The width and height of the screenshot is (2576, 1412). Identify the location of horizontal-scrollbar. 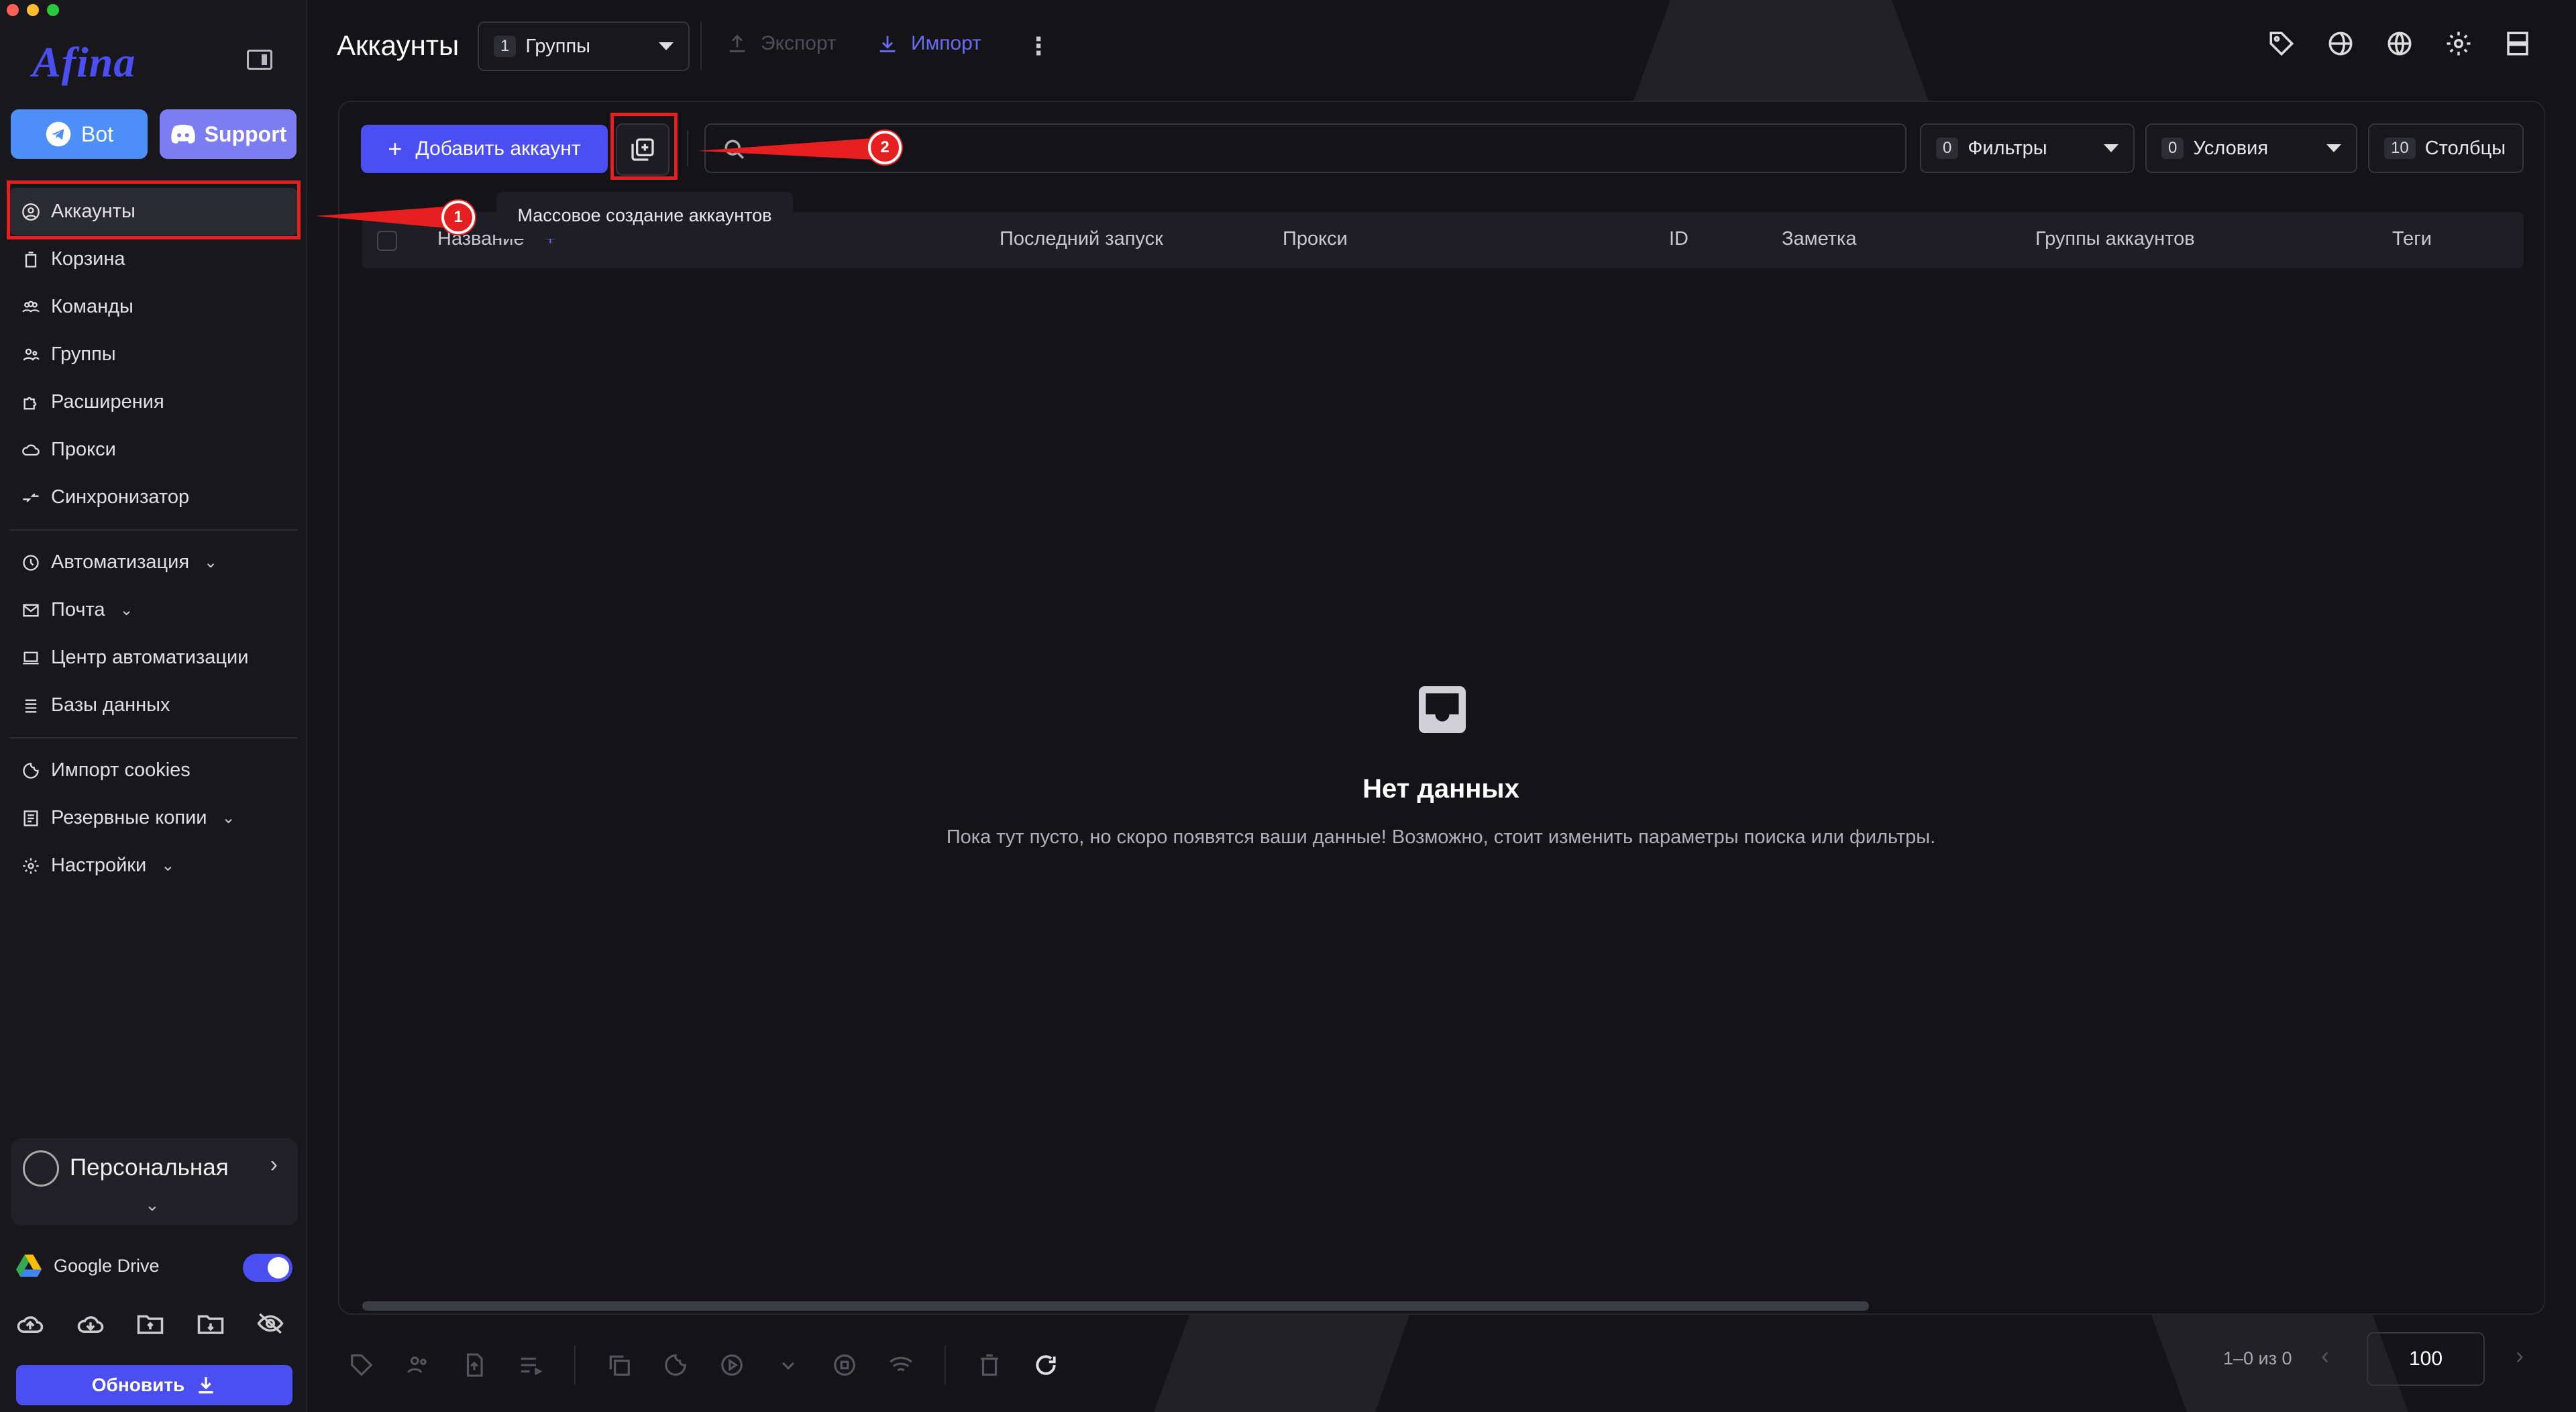
(1115, 1306).